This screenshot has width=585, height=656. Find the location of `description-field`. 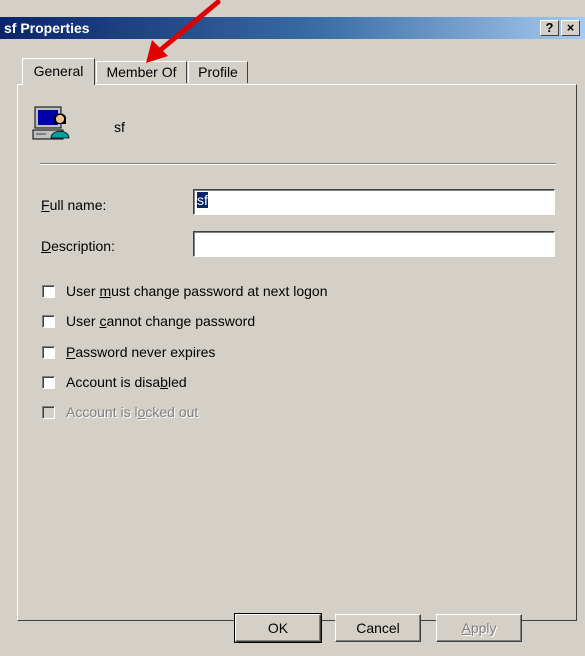

description-field is located at coordinates (374, 244).